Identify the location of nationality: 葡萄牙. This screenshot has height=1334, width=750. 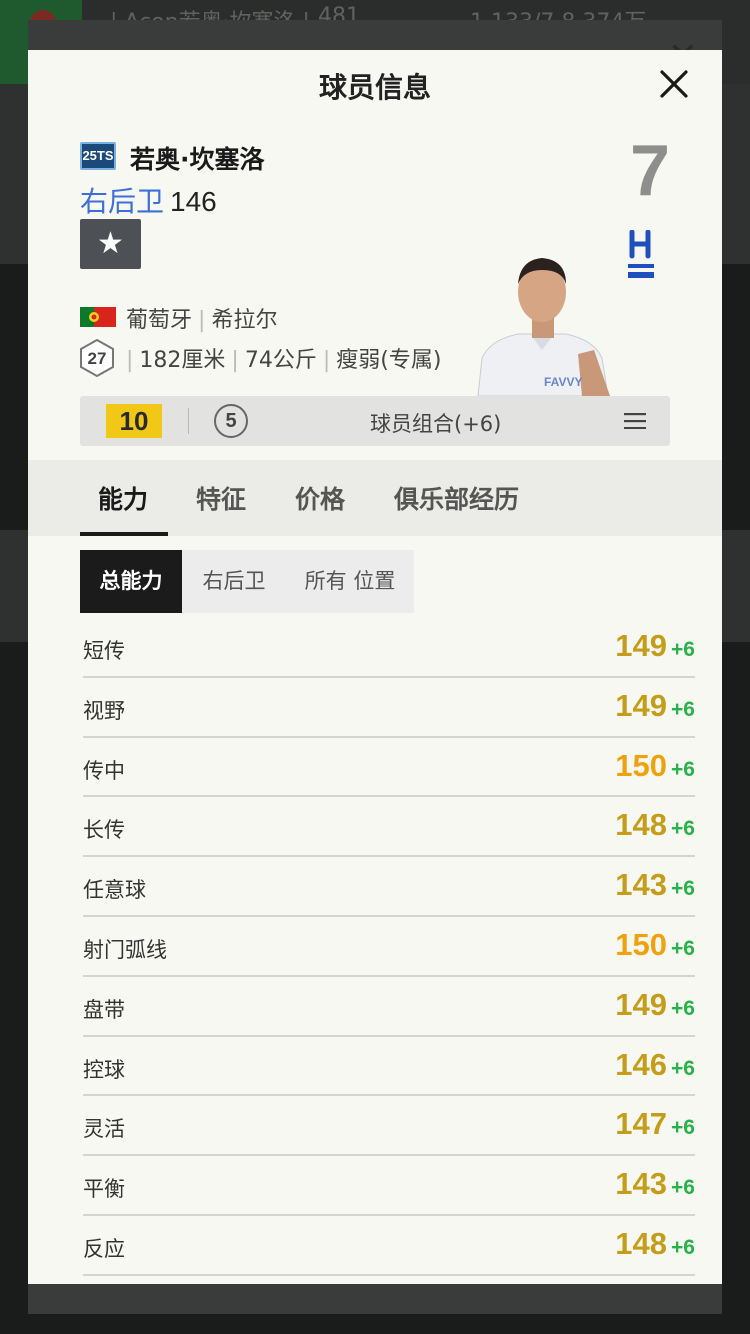
(159, 320).